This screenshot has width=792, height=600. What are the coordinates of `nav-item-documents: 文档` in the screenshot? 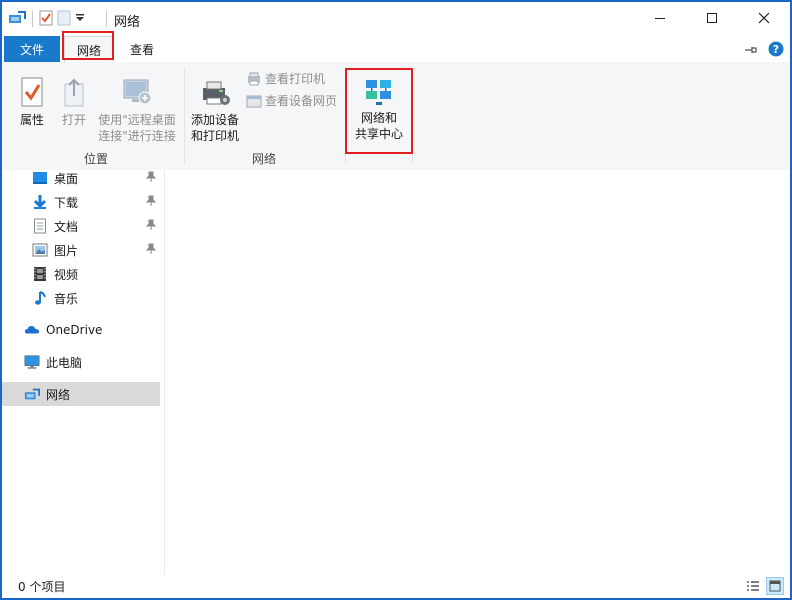 It's located at (96, 226).